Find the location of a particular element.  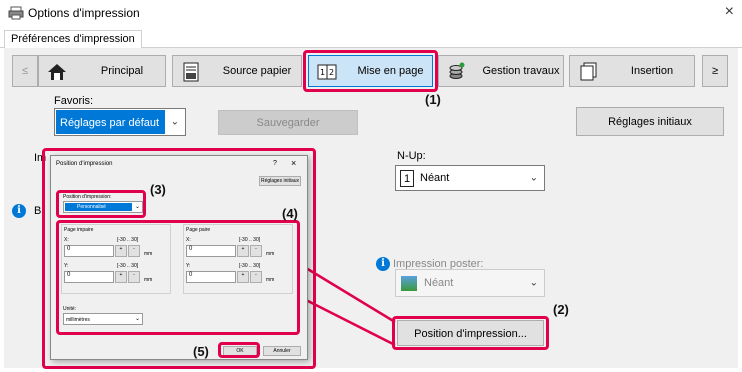

tab-paper-source-label: Source papier is located at coordinates (257, 71).